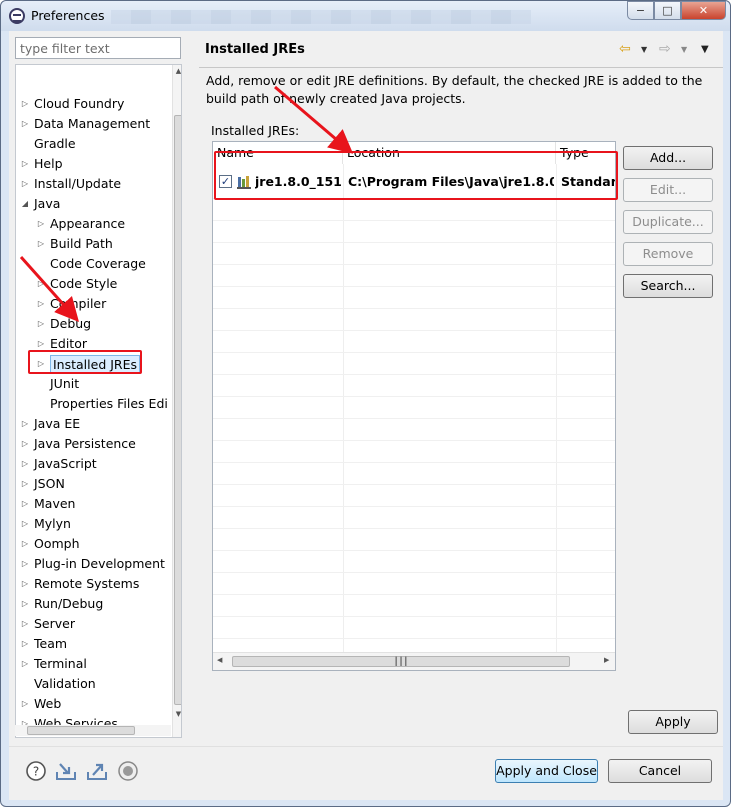 Image resolution: width=731 pixels, height=807 pixels. Describe the element at coordinates (97, 771) in the screenshot. I see `export-icon` at that location.